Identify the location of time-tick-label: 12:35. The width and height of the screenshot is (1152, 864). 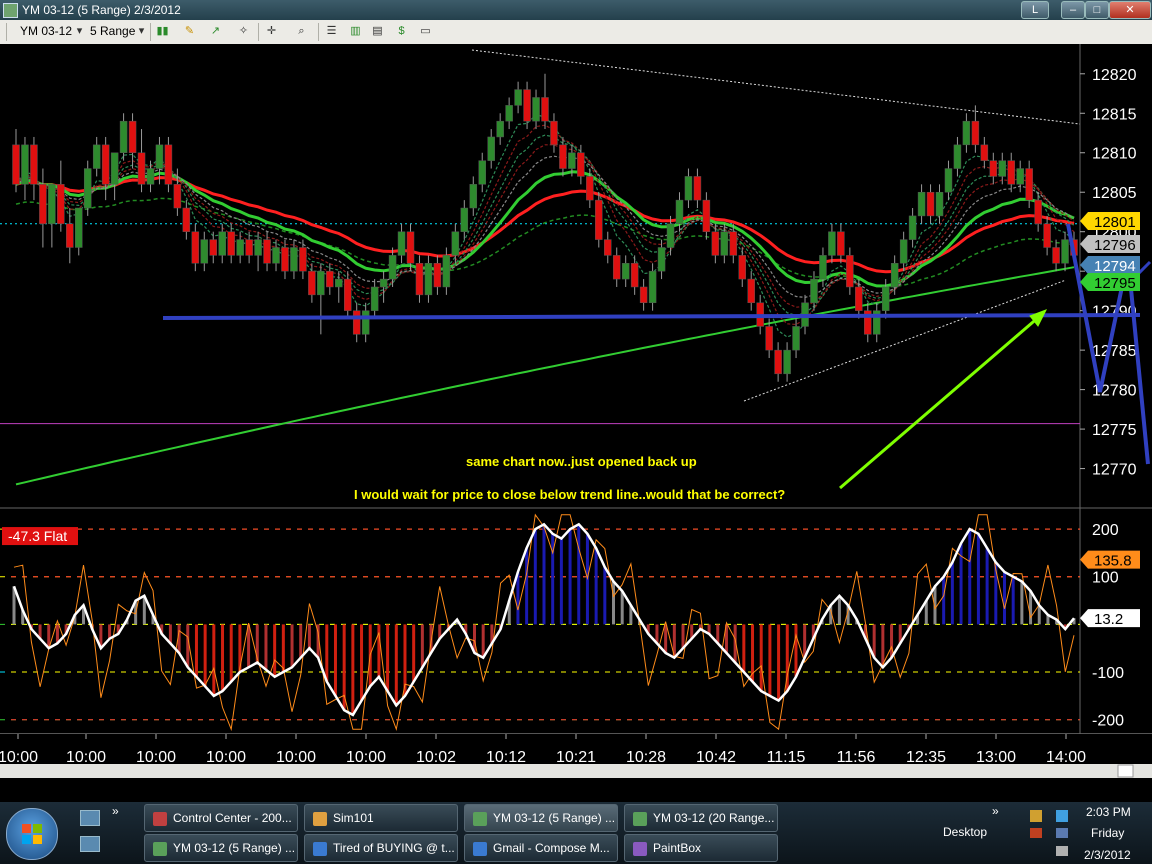
(926, 757).